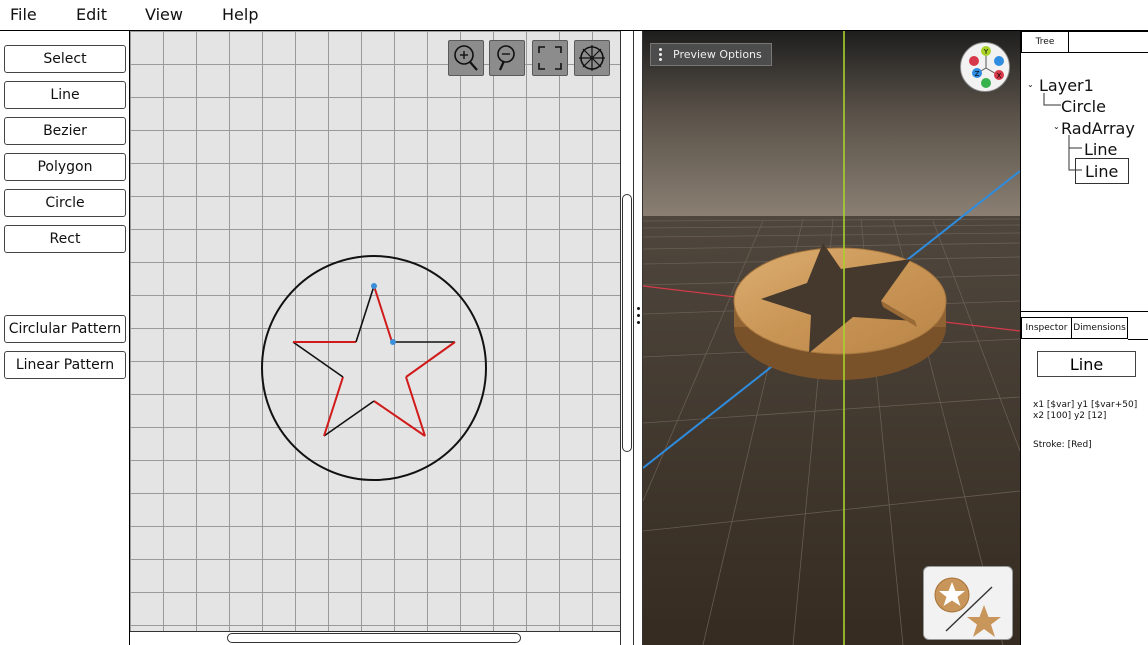  Describe the element at coordinates (393, 342) in the screenshot. I see `line-end-handle` at that location.